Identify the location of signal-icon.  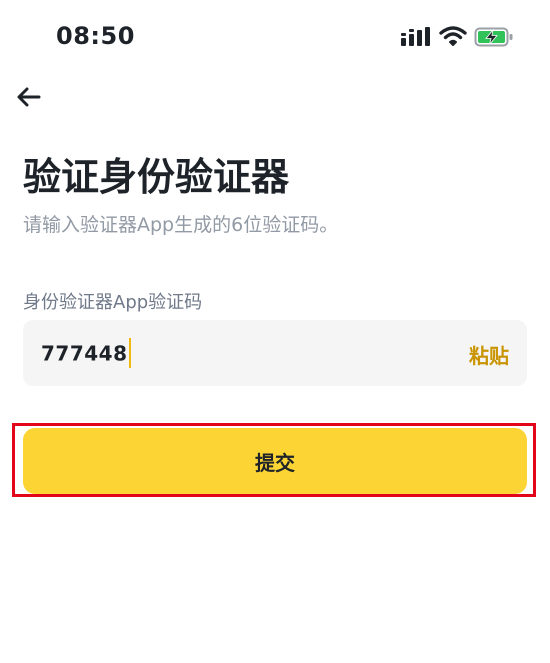
(415, 36).